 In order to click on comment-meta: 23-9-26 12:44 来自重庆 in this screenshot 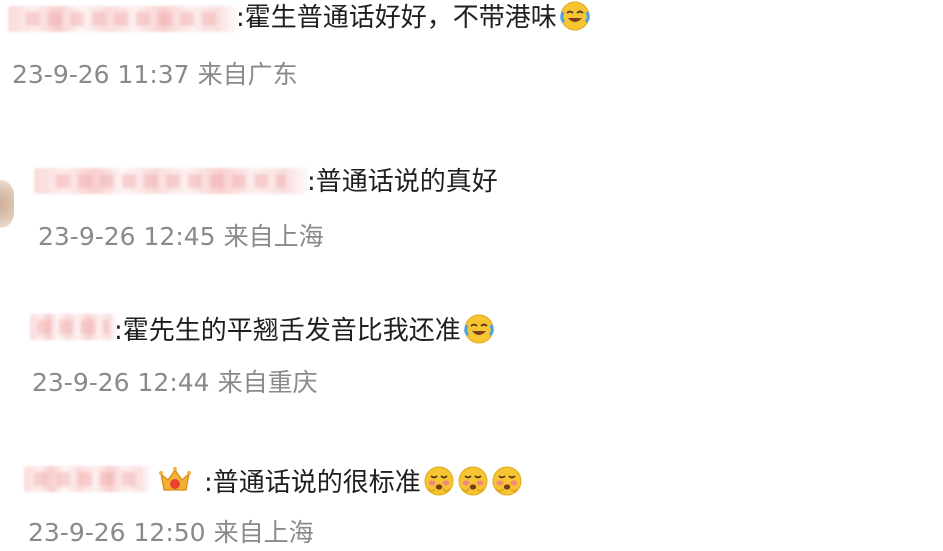, I will do `click(175, 383)`.